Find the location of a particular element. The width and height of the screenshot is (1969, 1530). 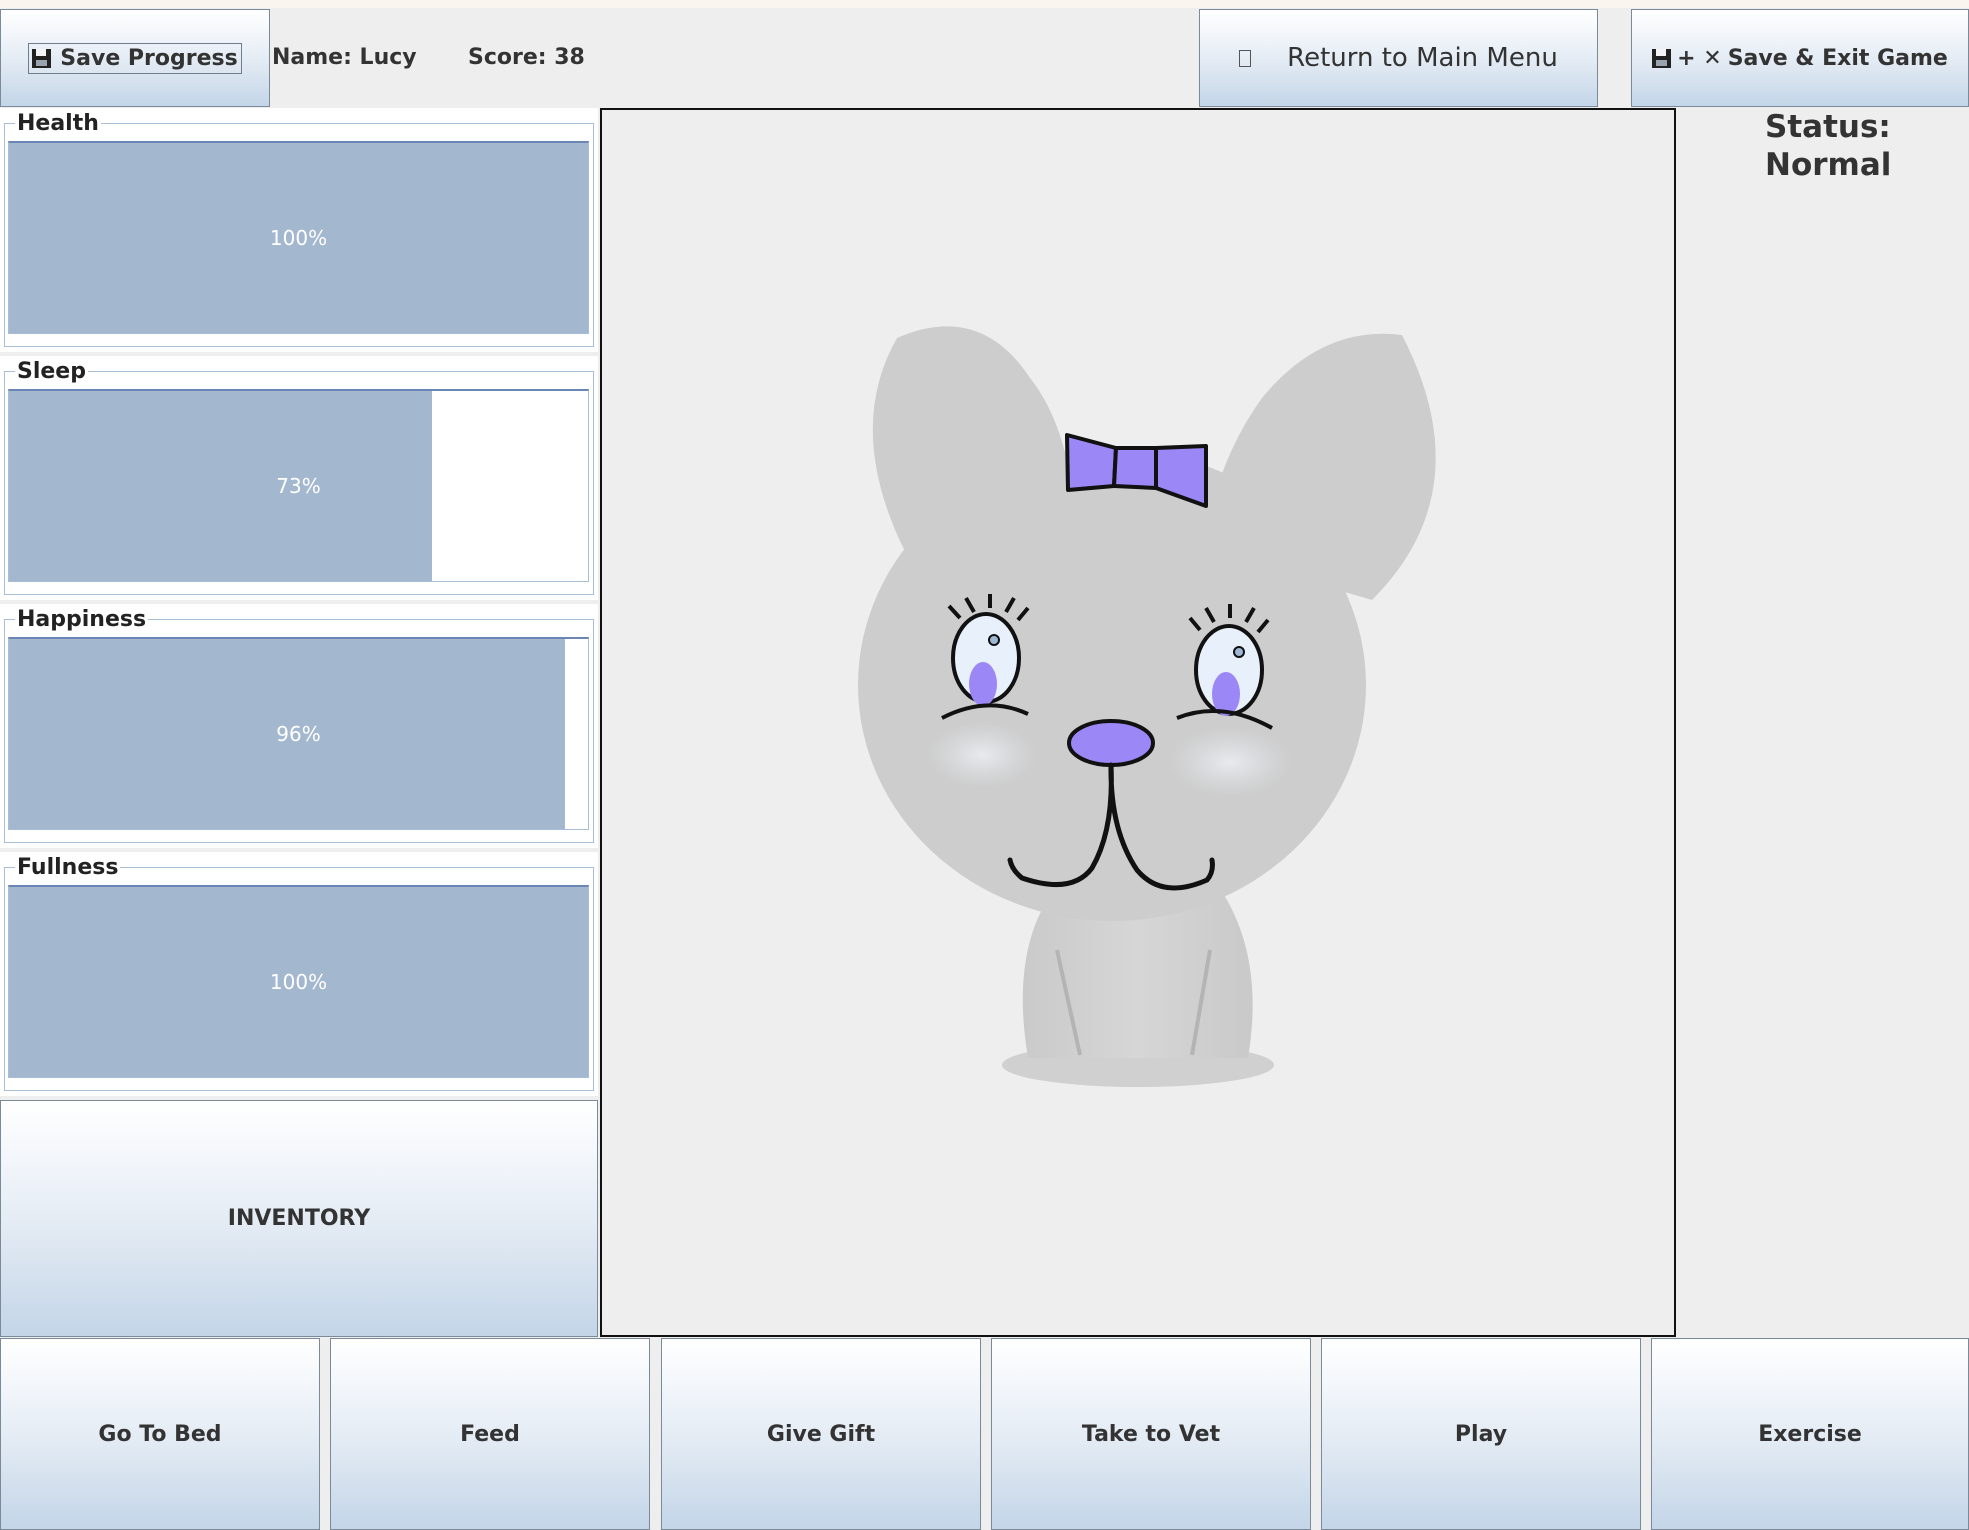

inventory-button: INVENTORY is located at coordinates (299, 1218).